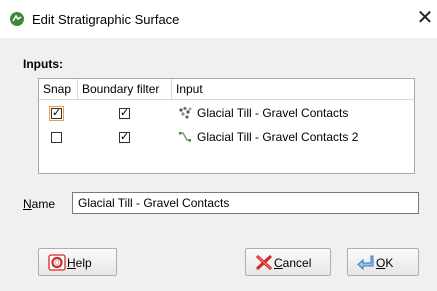  What do you see at coordinates (293, 263) in the screenshot?
I see `cancel-label: Cancel` at bounding box center [293, 263].